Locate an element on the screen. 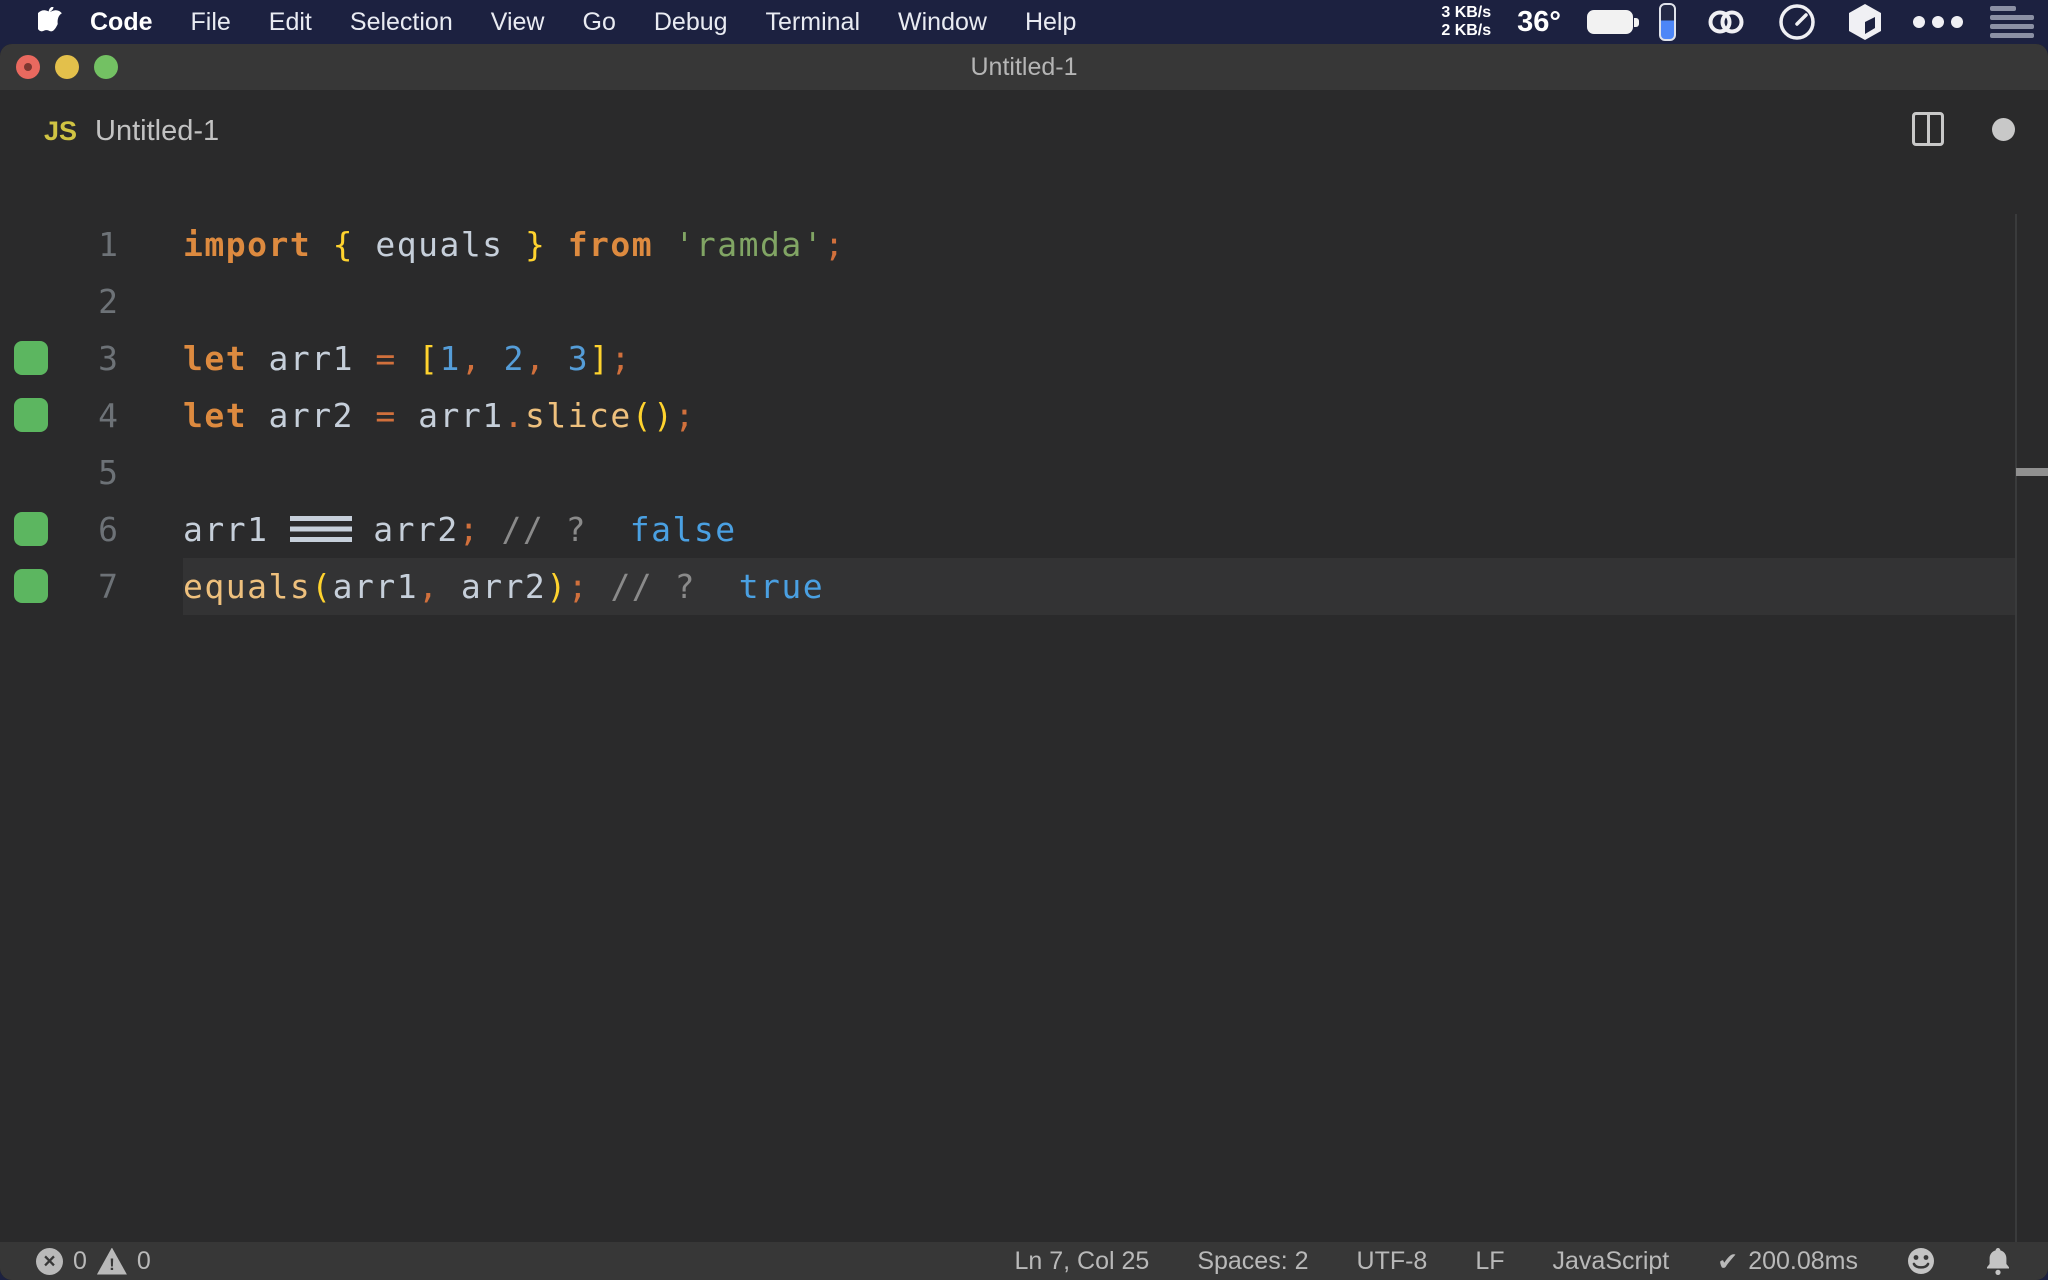  menu-window: Window is located at coordinates (942, 22).